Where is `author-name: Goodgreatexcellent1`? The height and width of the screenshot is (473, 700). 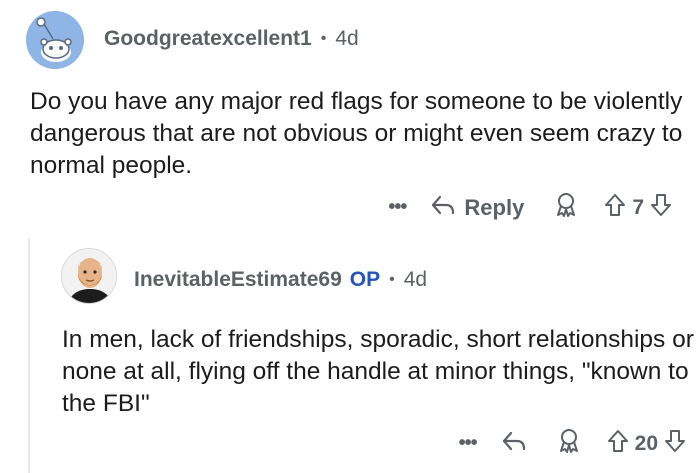
author-name: Goodgreatexcellent1 is located at coordinates (208, 39).